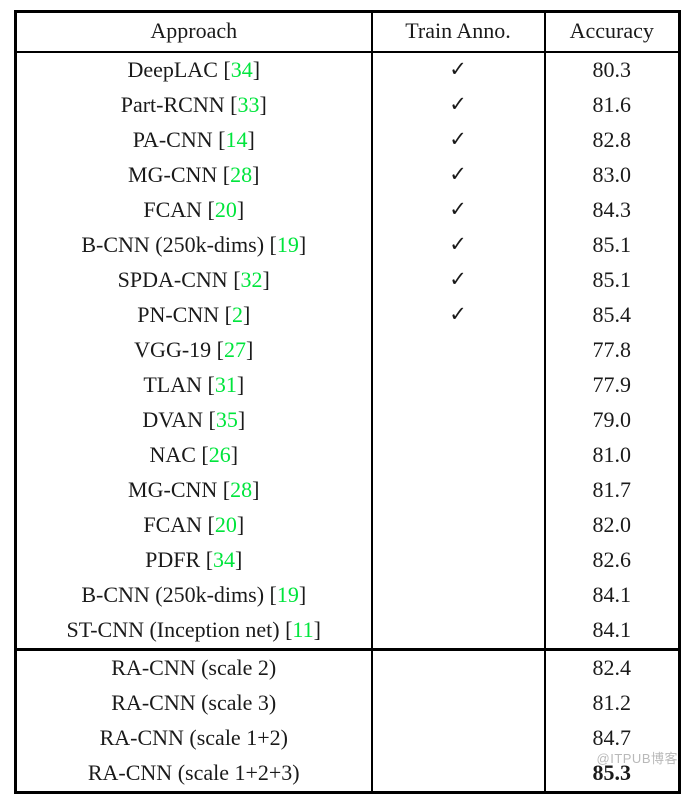  I want to click on approach-name: FCAN, so click(173, 209).